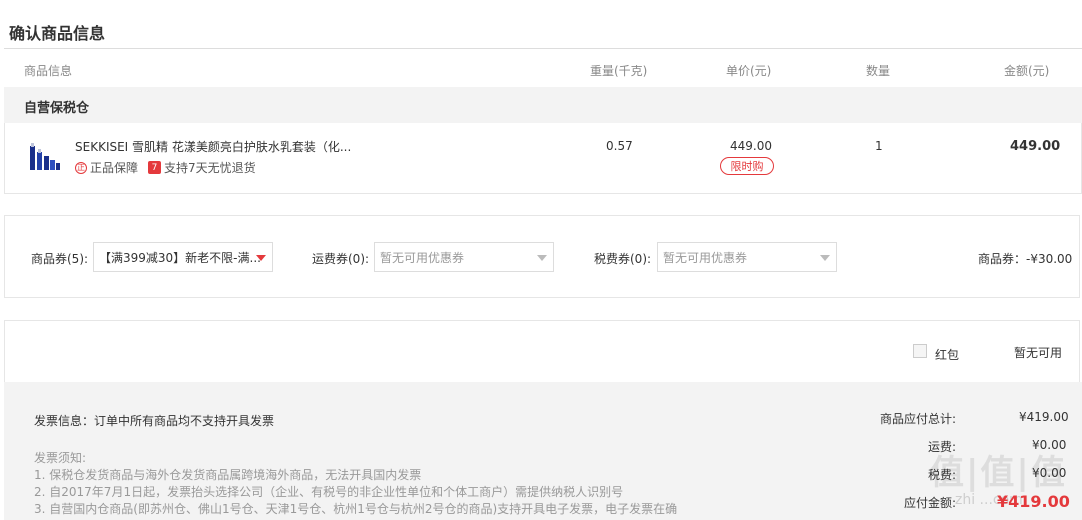  I want to click on header-product: 商品信息, so click(48, 71).